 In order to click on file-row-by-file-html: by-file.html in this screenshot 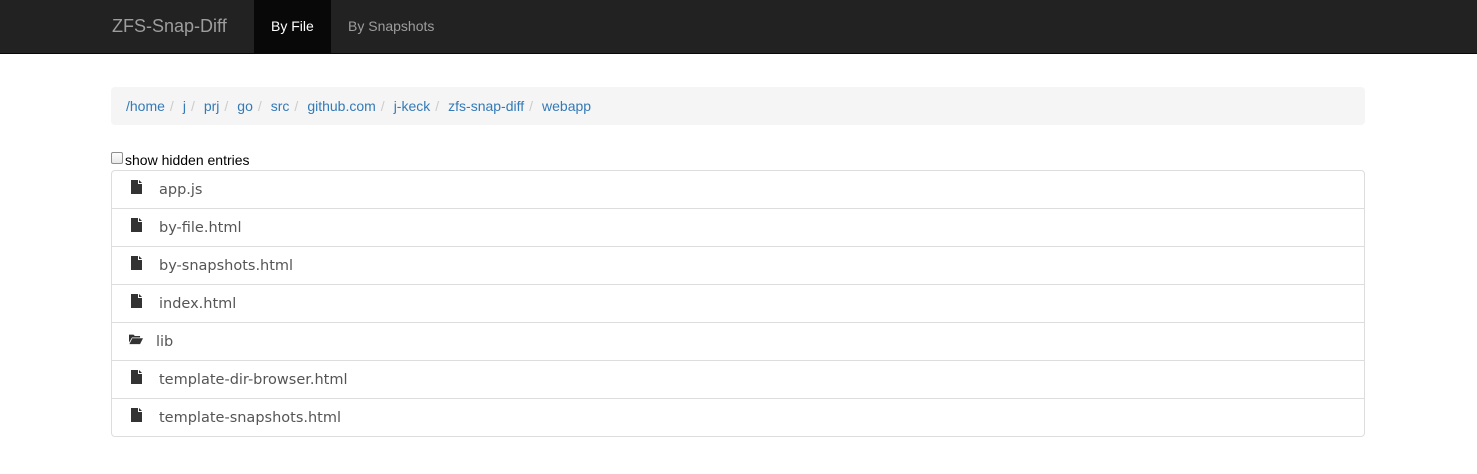, I will do `click(738, 227)`.